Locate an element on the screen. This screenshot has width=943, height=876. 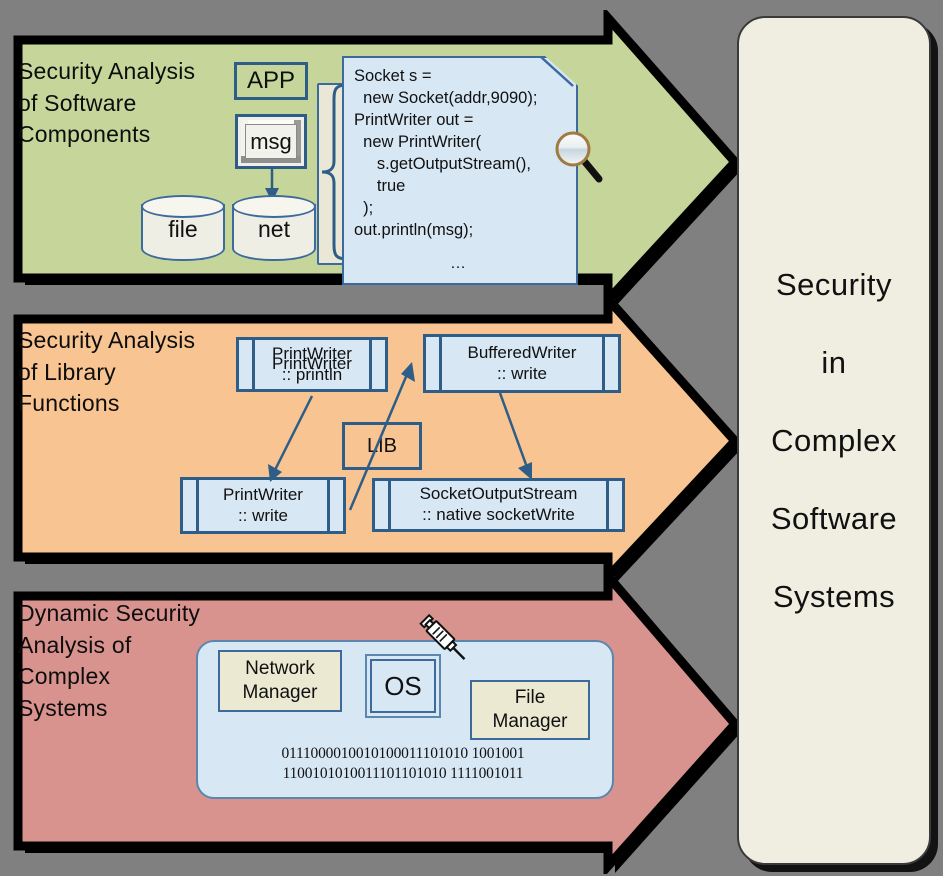
magnifier-icon is located at coordinates (581, 157).